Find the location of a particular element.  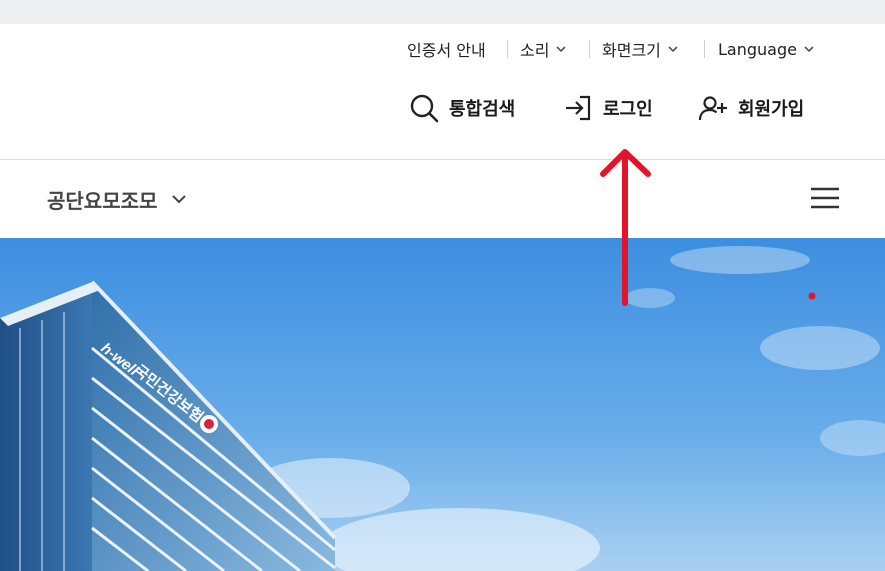

search-icon is located at coordinates (424, 108).